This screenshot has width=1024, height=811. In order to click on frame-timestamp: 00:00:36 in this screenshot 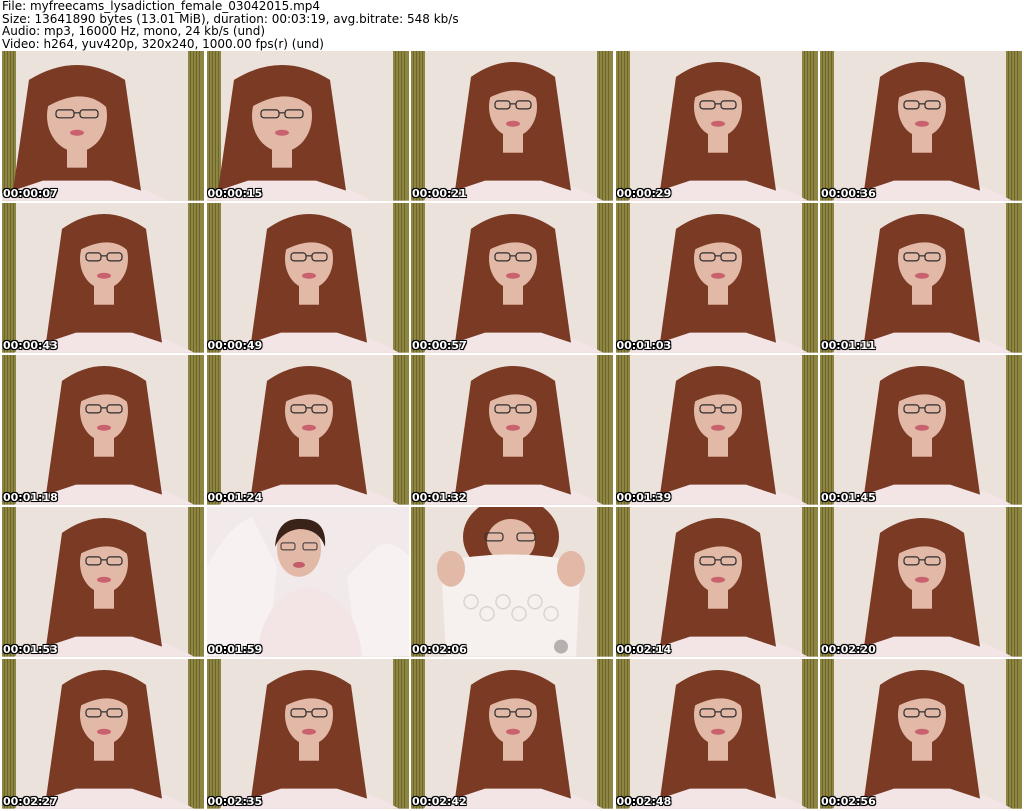, I will do `click(848, 193)`.